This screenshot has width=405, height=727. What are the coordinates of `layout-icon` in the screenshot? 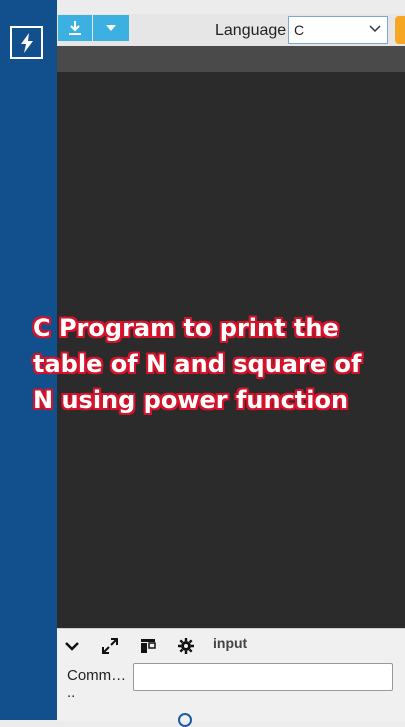 It's located at (148, 646).